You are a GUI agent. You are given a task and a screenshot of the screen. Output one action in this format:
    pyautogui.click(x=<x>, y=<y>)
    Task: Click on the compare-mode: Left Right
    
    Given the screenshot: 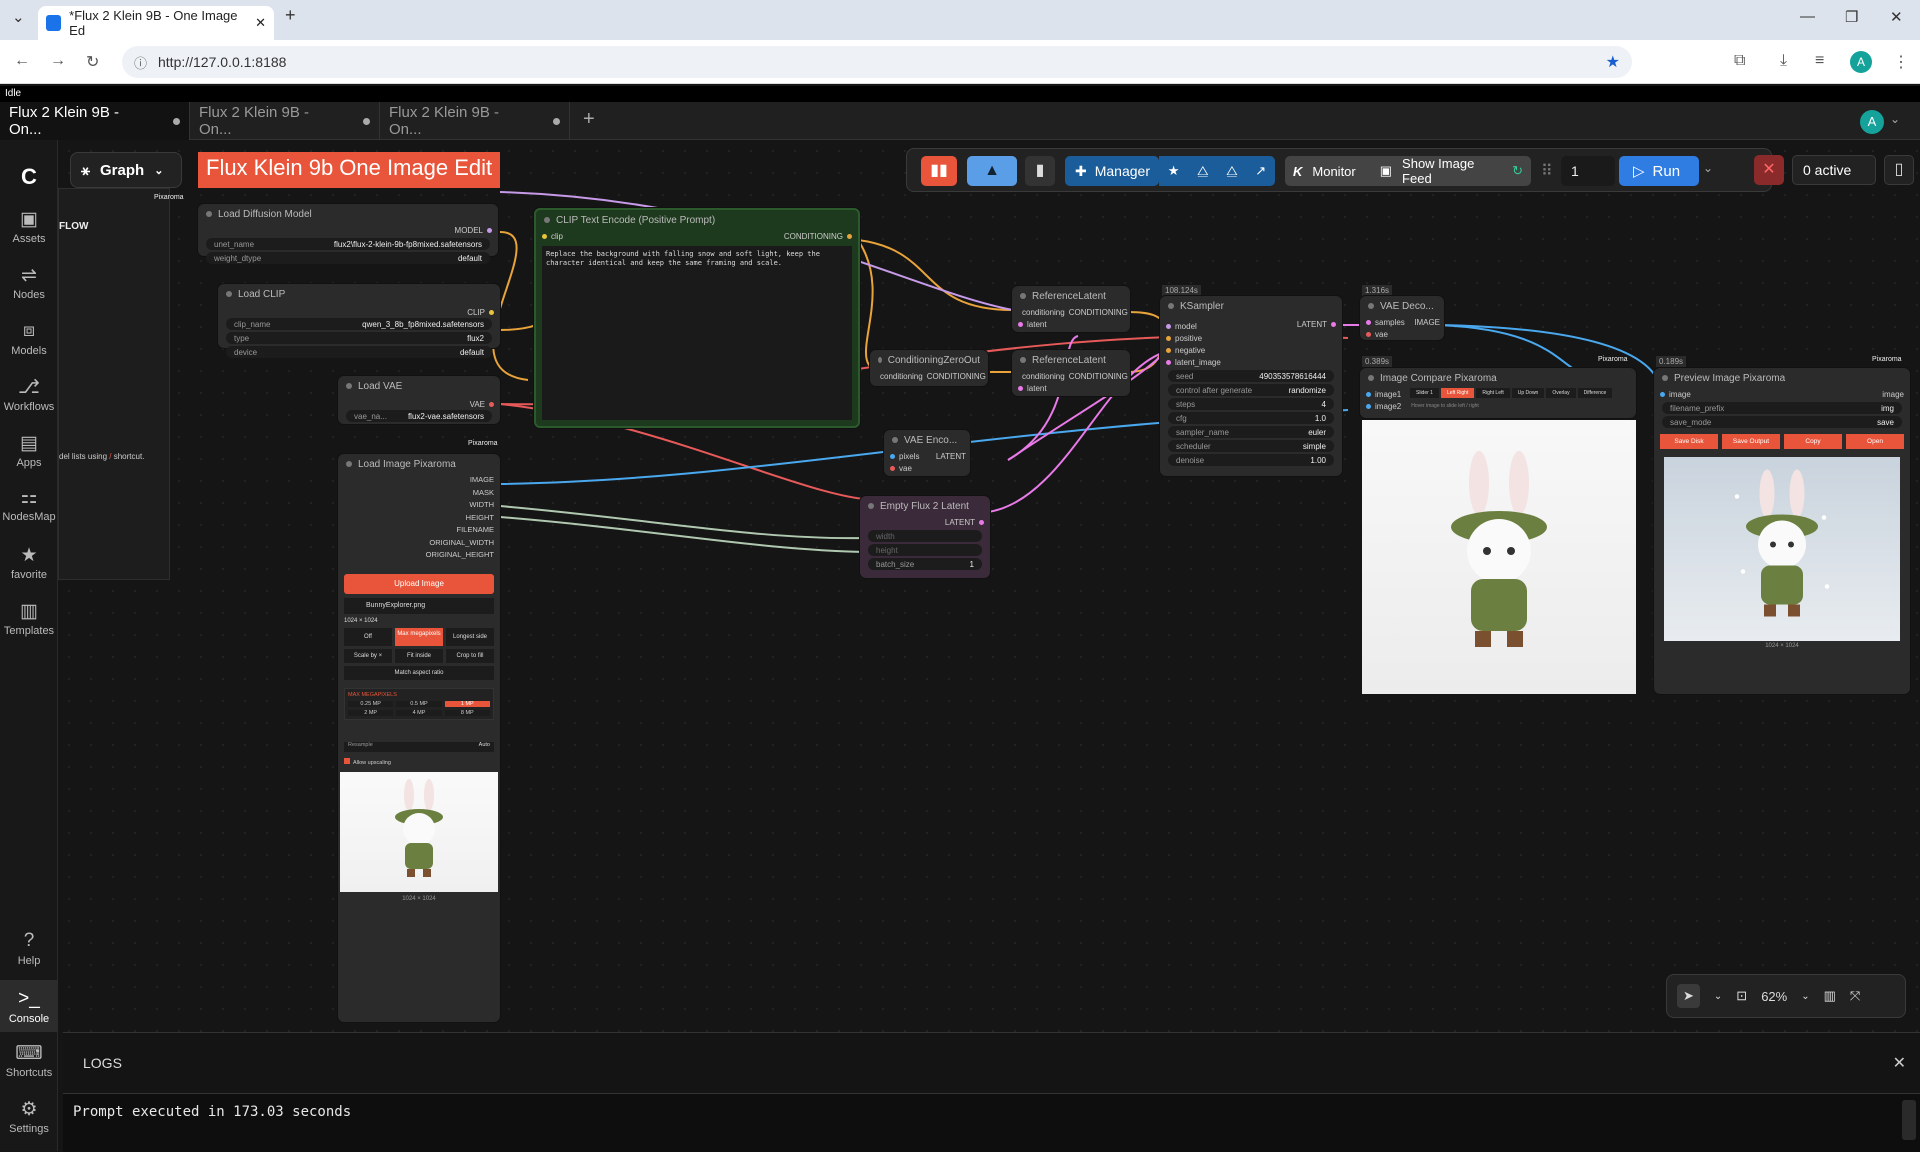 What is the action you would take?
    pyautogui.click(x=1457, y=393)
    